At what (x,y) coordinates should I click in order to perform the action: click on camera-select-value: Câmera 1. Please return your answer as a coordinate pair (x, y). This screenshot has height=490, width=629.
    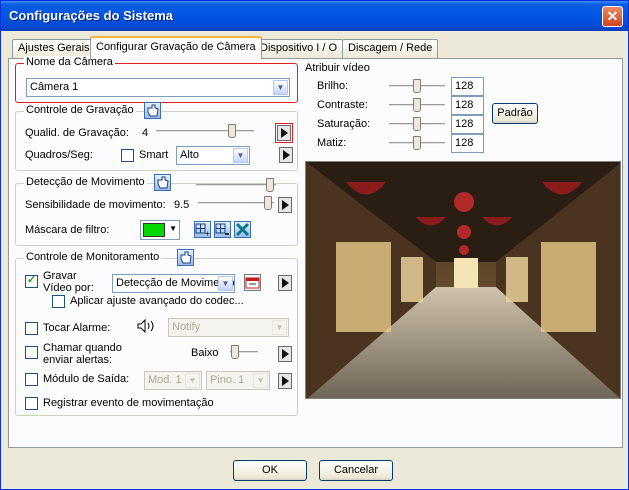
    Looking at the image, I should click on (54, 87).